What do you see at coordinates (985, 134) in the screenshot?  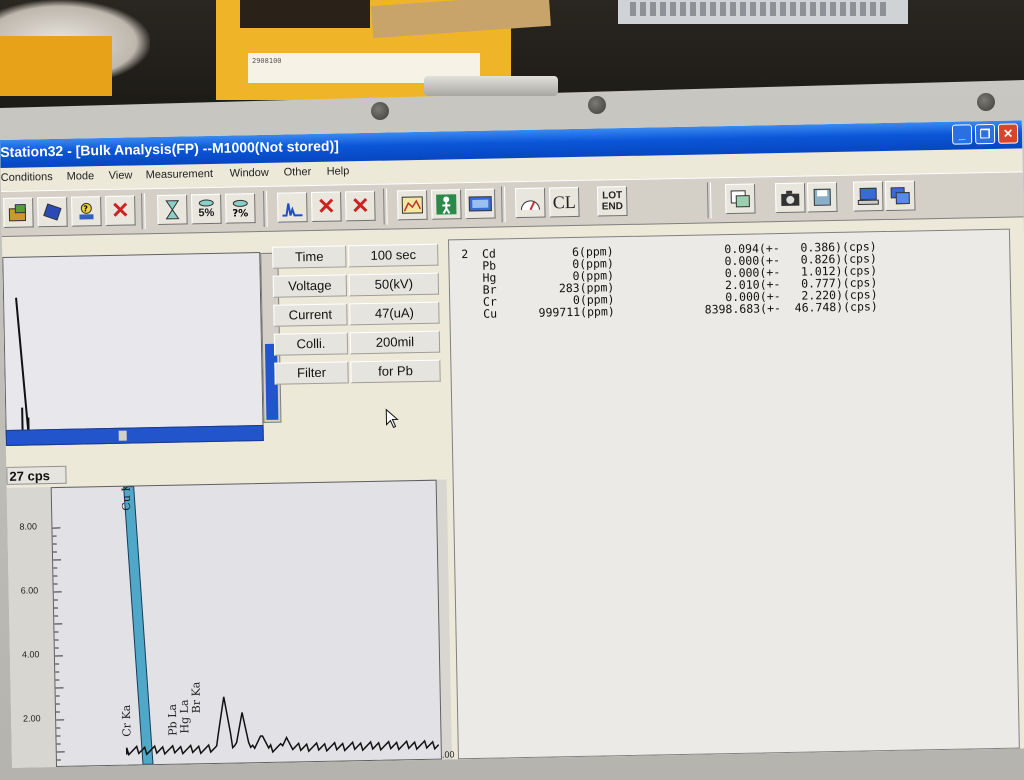 I see `maximize-button: ❐` at bounding box center [985, 134].